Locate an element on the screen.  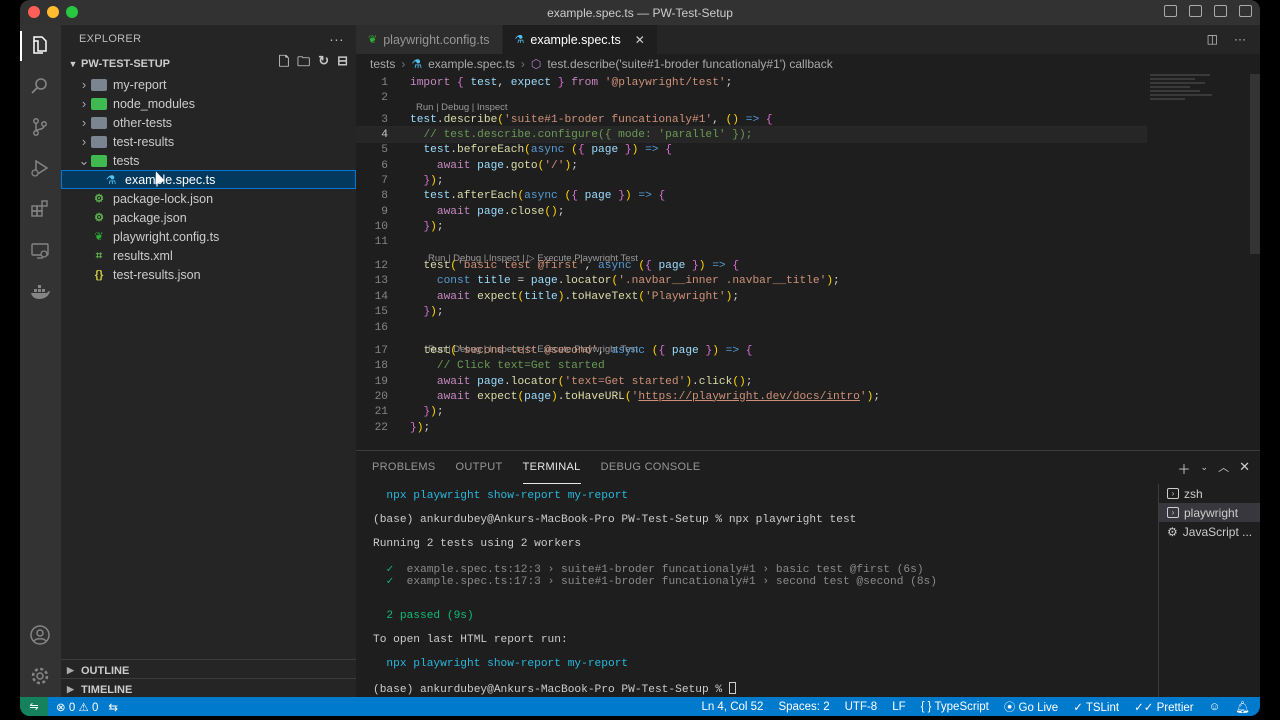
tree-item: ⚙ package-lock.json is located at coordinates (208, 198).